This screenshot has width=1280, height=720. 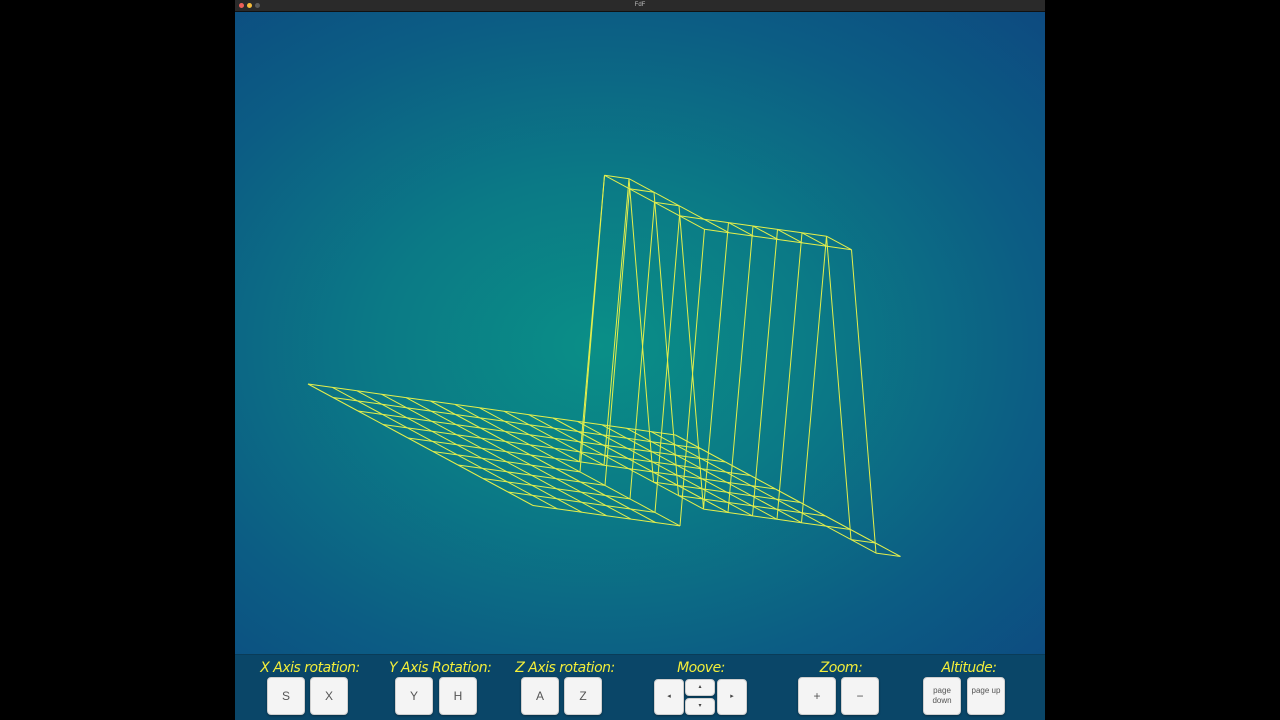 I want to click on zoom-in-button: +, so click(x=817, y=696).